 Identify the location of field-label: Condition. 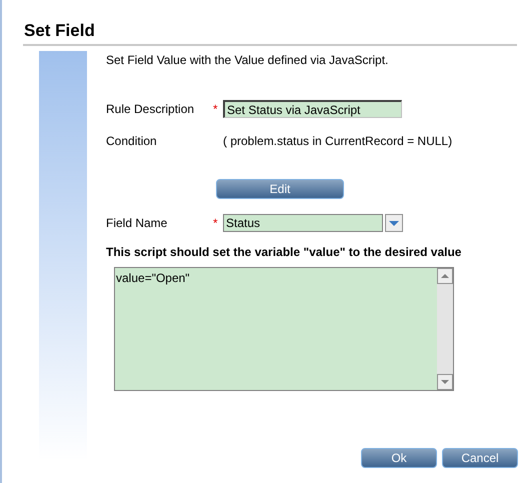
(132, 141).